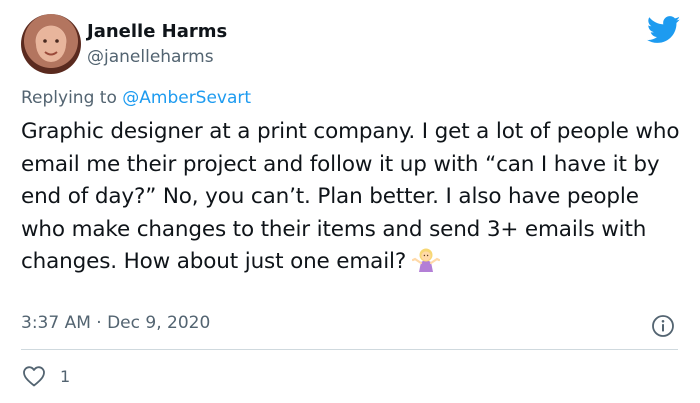  Describe the element at coordinates (115, 323) in the screenshot. I see `tweet-timestamp: 3:37 AM · Dec 9, 2020` at that location.